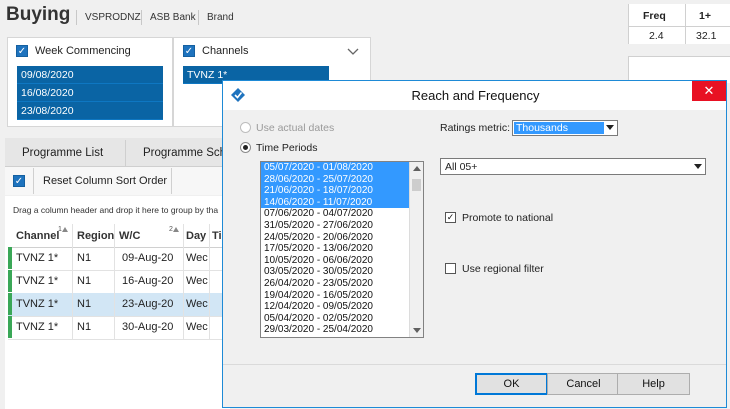  What do you see at coordinates (416, 185) in the screenshot?
I see `scroll-thumb` at bounding box center [416, 185].